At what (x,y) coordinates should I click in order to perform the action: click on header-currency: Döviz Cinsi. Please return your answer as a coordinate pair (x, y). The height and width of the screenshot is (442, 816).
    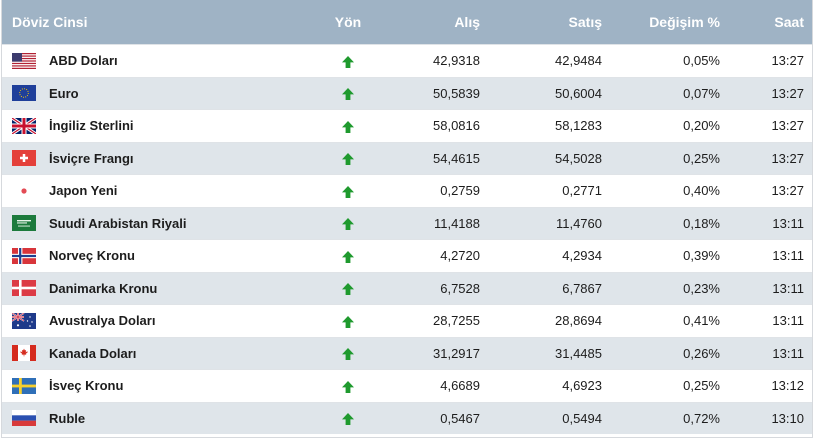
    Looking at the image, I should click on (152, 22).